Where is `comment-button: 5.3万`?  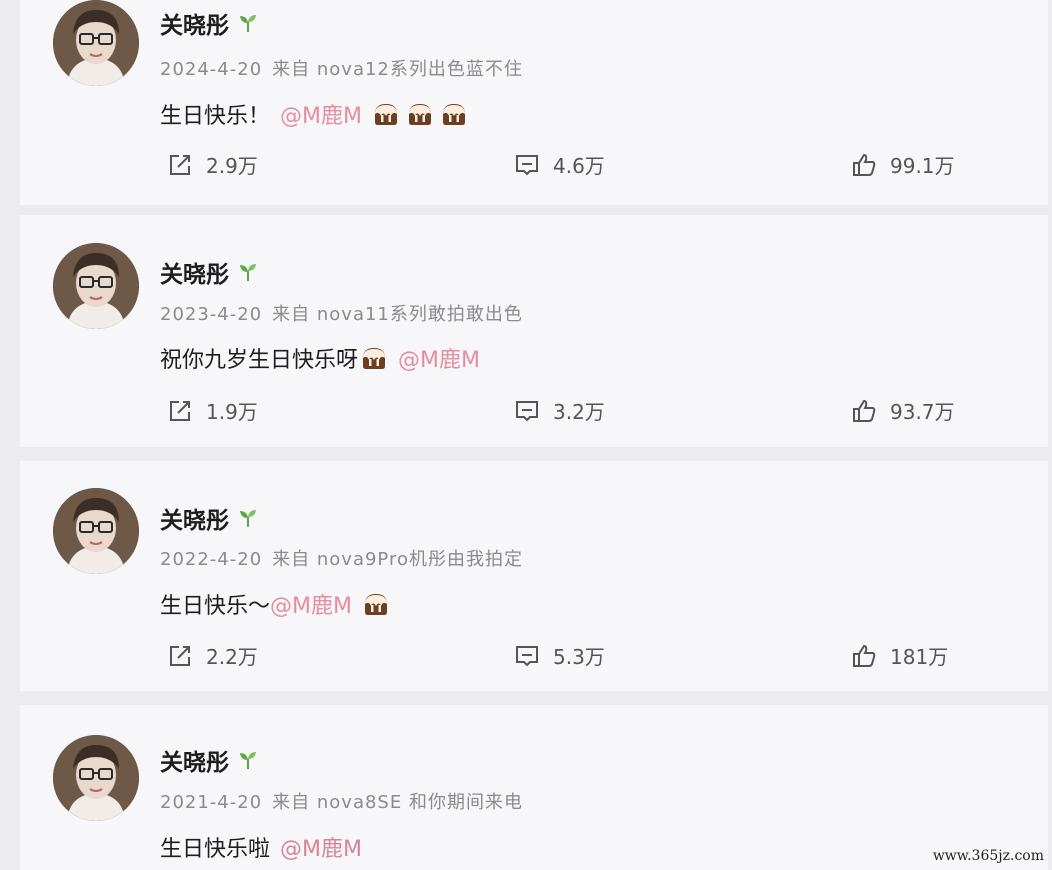 comment-button: 5.3万 is located at coordinates (559, 655).